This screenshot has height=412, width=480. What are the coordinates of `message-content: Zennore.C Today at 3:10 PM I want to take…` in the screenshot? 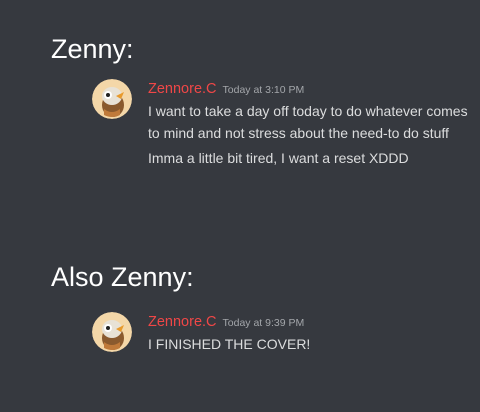 It's located at (308, 124).